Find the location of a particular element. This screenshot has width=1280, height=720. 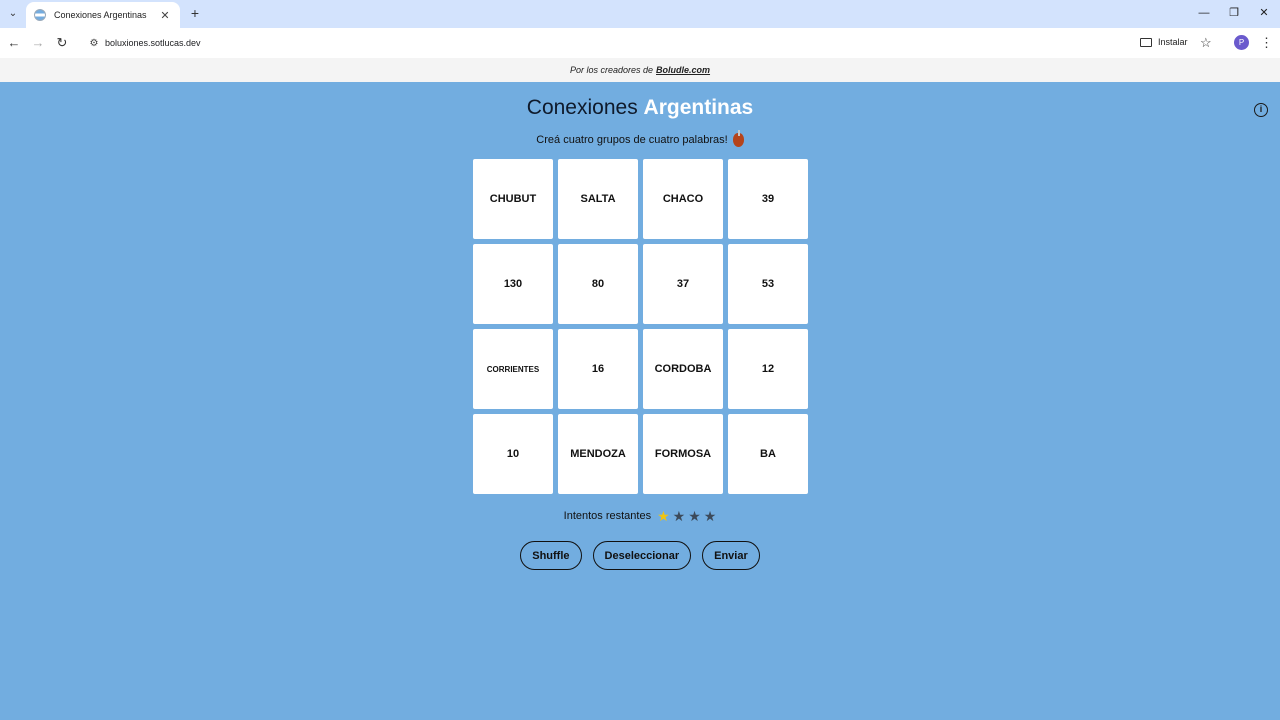

profile-avatar: P is located at coordinates (1241, 42).